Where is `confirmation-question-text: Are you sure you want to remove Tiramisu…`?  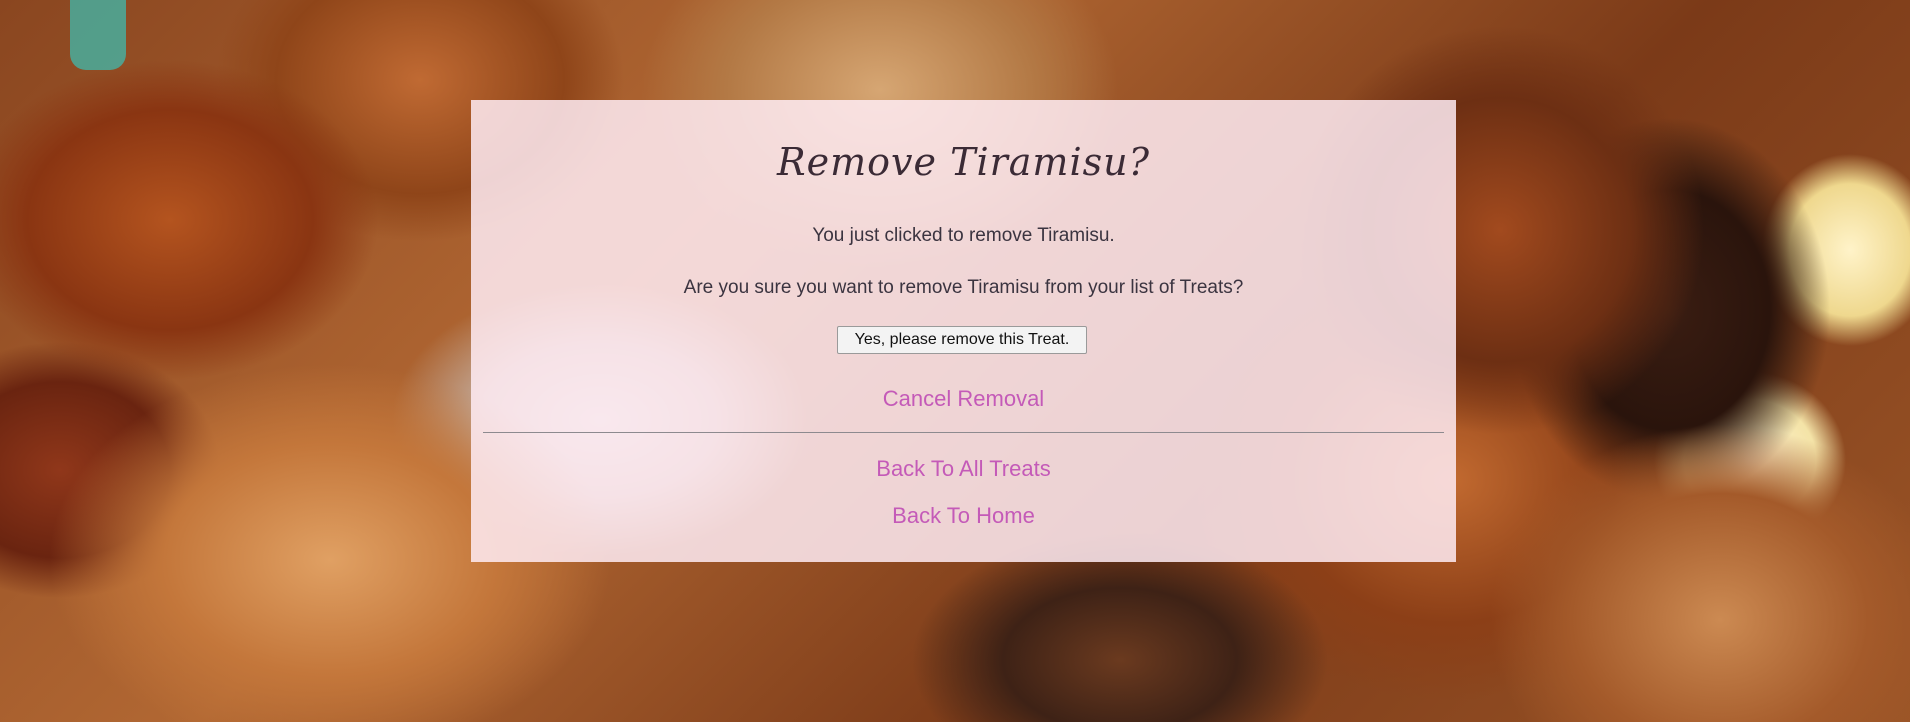 confirmation-question-text: Are you sure you want to remove Tiramisu… is located at coordinates (963, 287).